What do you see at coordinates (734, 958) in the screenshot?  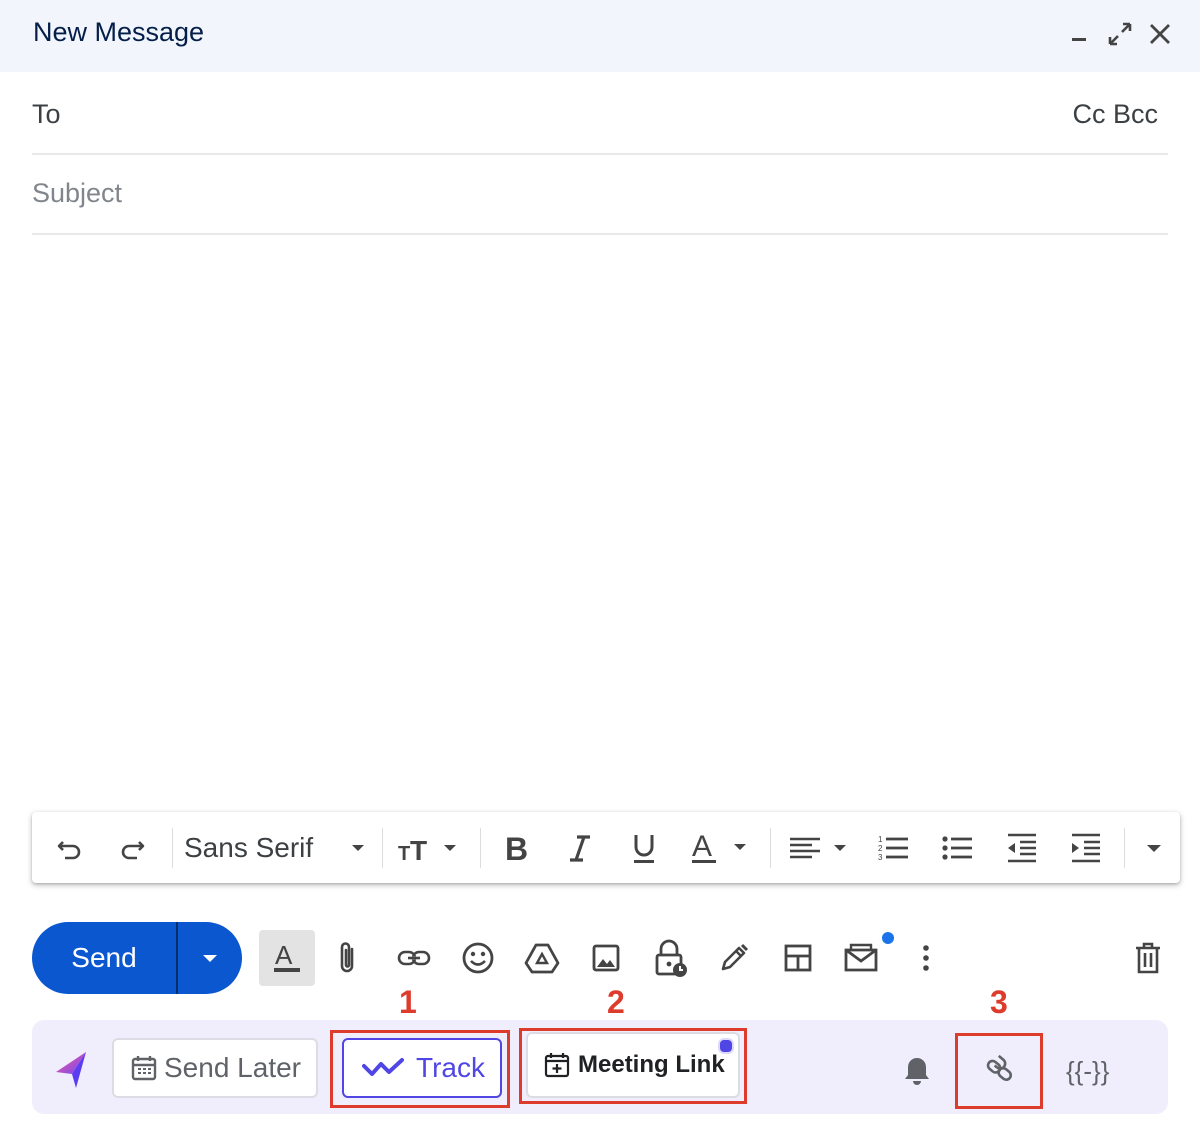 I see `signature-icon` at bounding box center [734, 958].